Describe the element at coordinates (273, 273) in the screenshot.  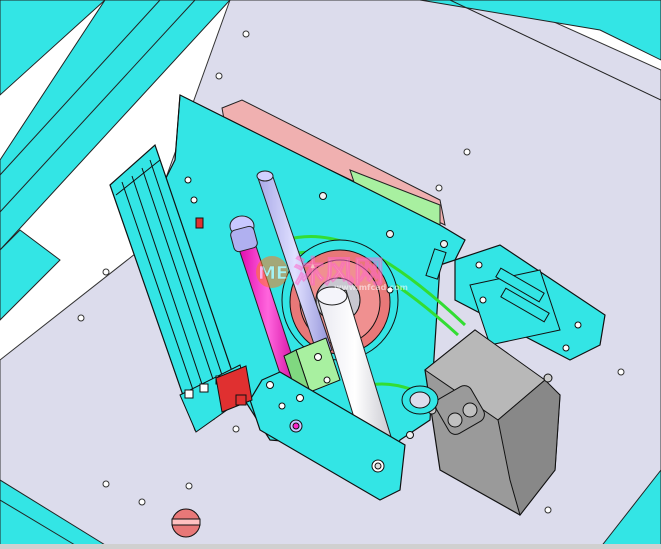
I see `watermark-logo: ME` at that location.